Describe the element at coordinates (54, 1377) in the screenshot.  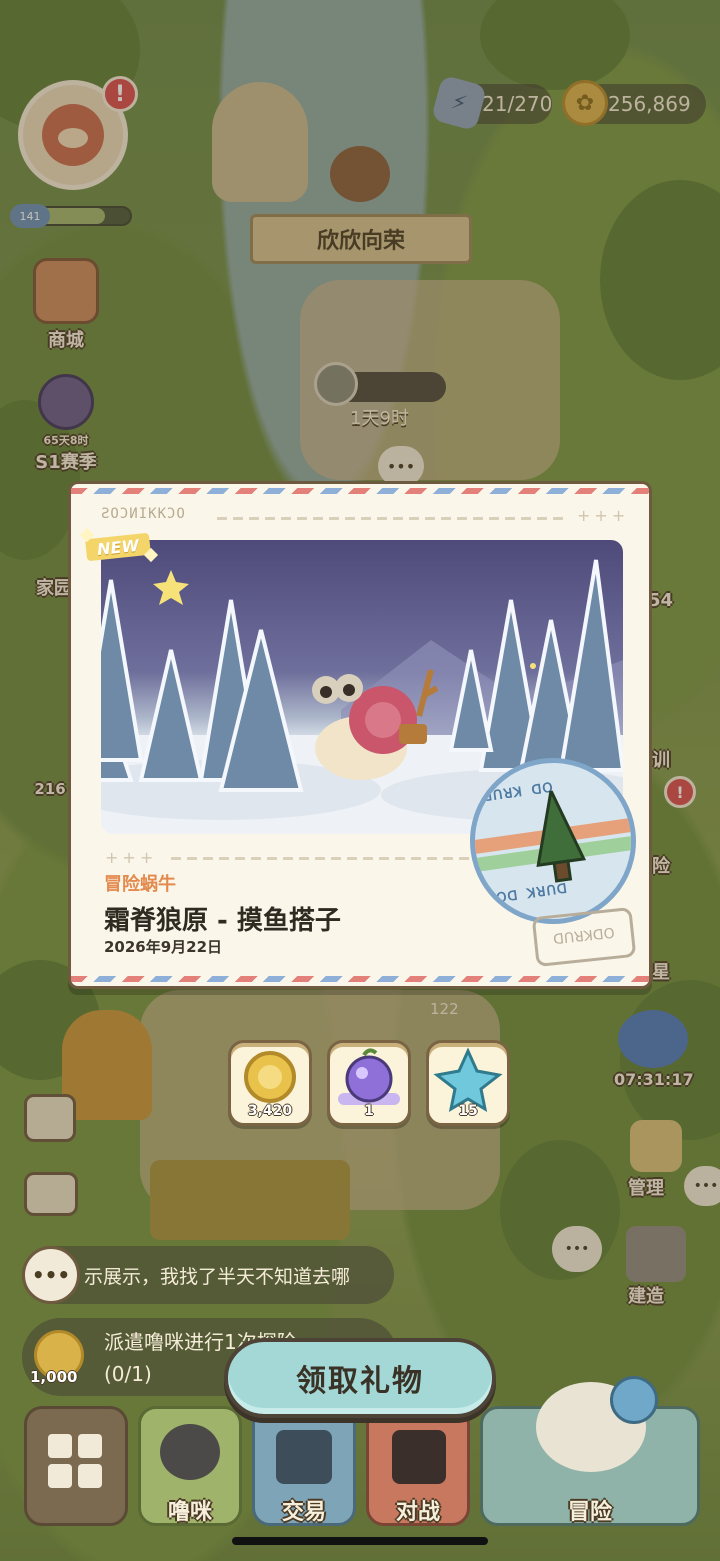
I see `task-reward: 1,000` at that location.